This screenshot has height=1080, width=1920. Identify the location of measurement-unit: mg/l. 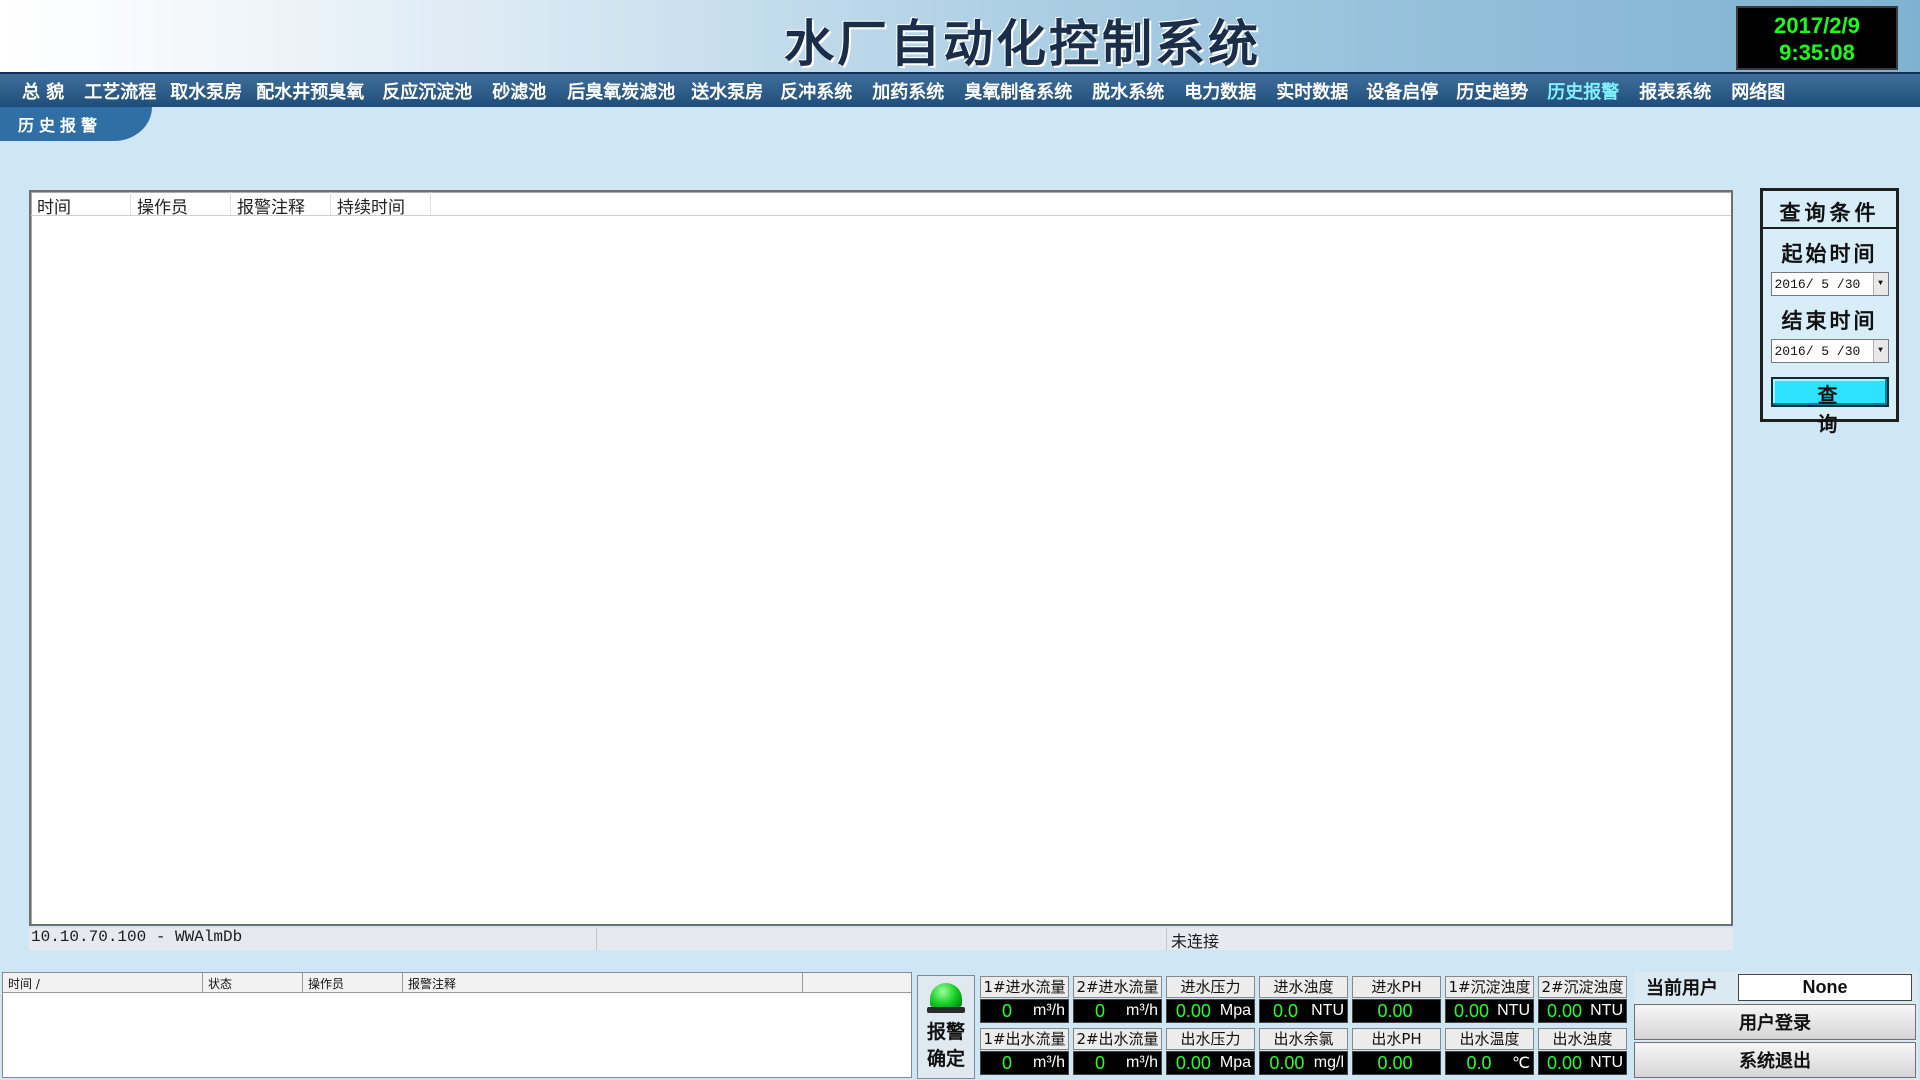
(1328, 1062).